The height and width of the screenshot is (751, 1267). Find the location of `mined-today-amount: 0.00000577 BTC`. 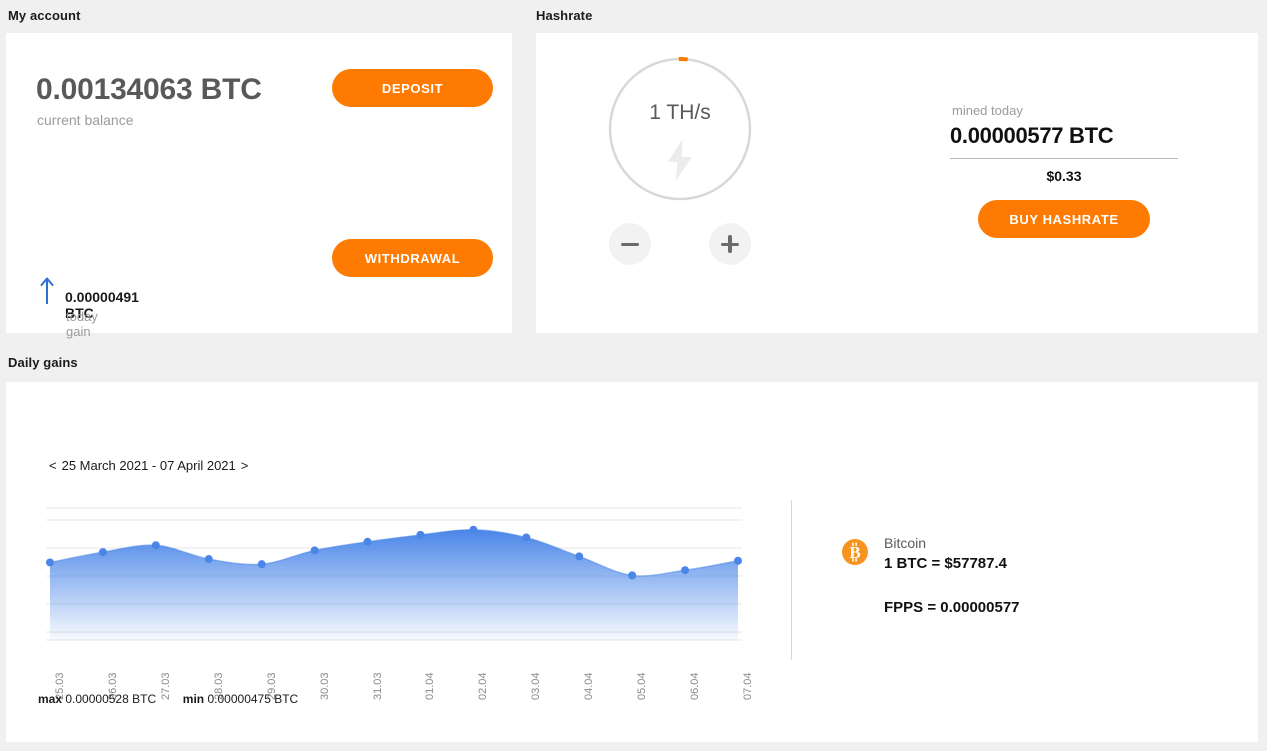

mined-today-amount: 0.00000577 BTC is located at coordinates (1032, 135).